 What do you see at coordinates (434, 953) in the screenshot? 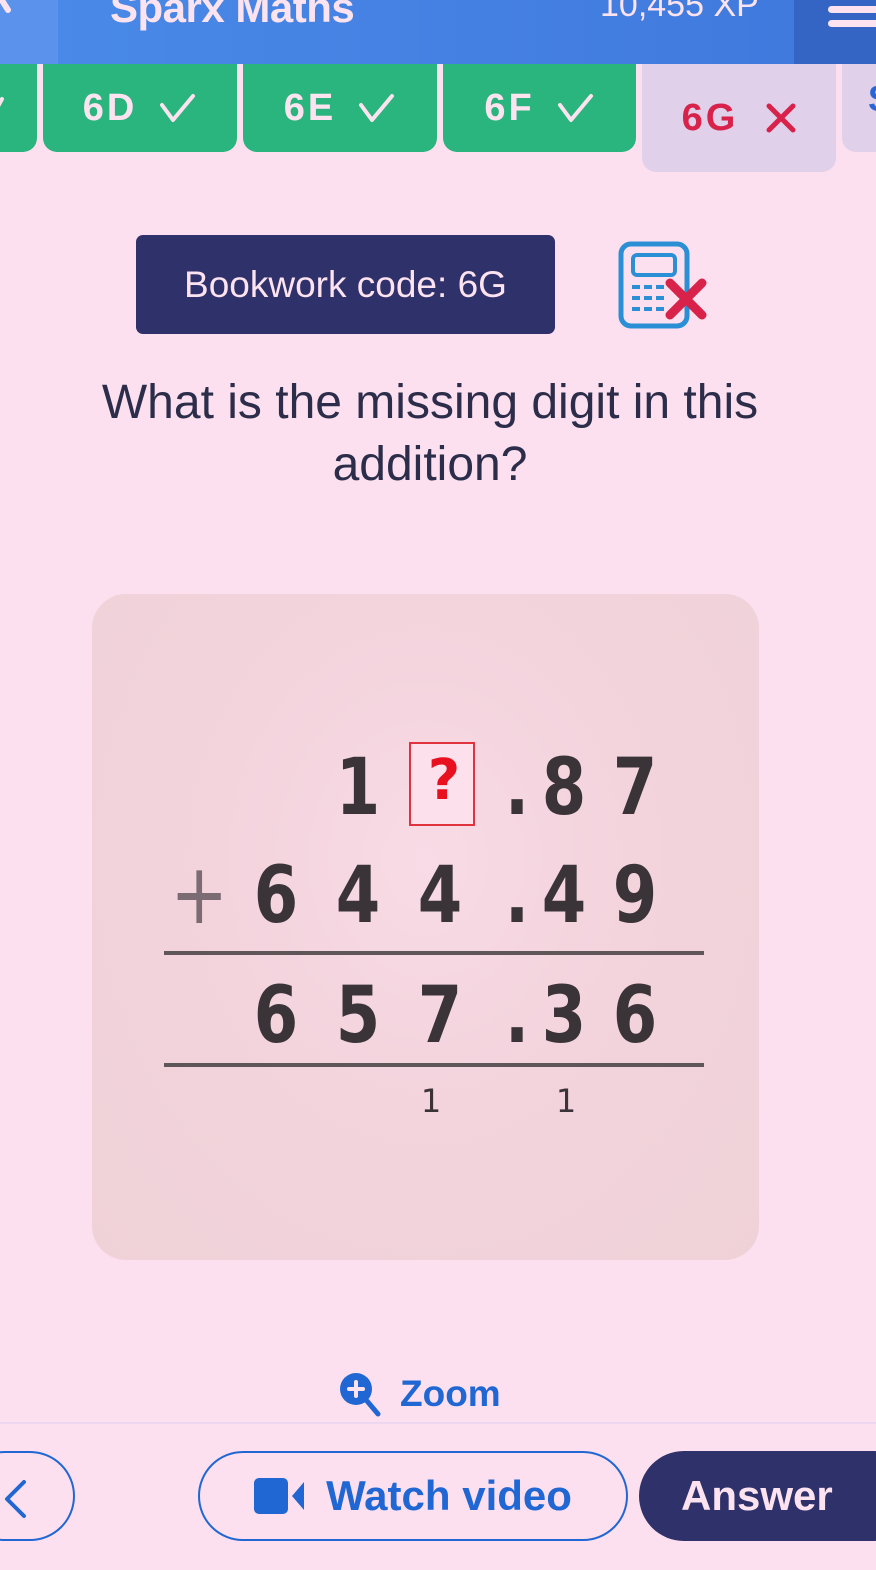
I see `sum-line` at bounding box center [434, 953].